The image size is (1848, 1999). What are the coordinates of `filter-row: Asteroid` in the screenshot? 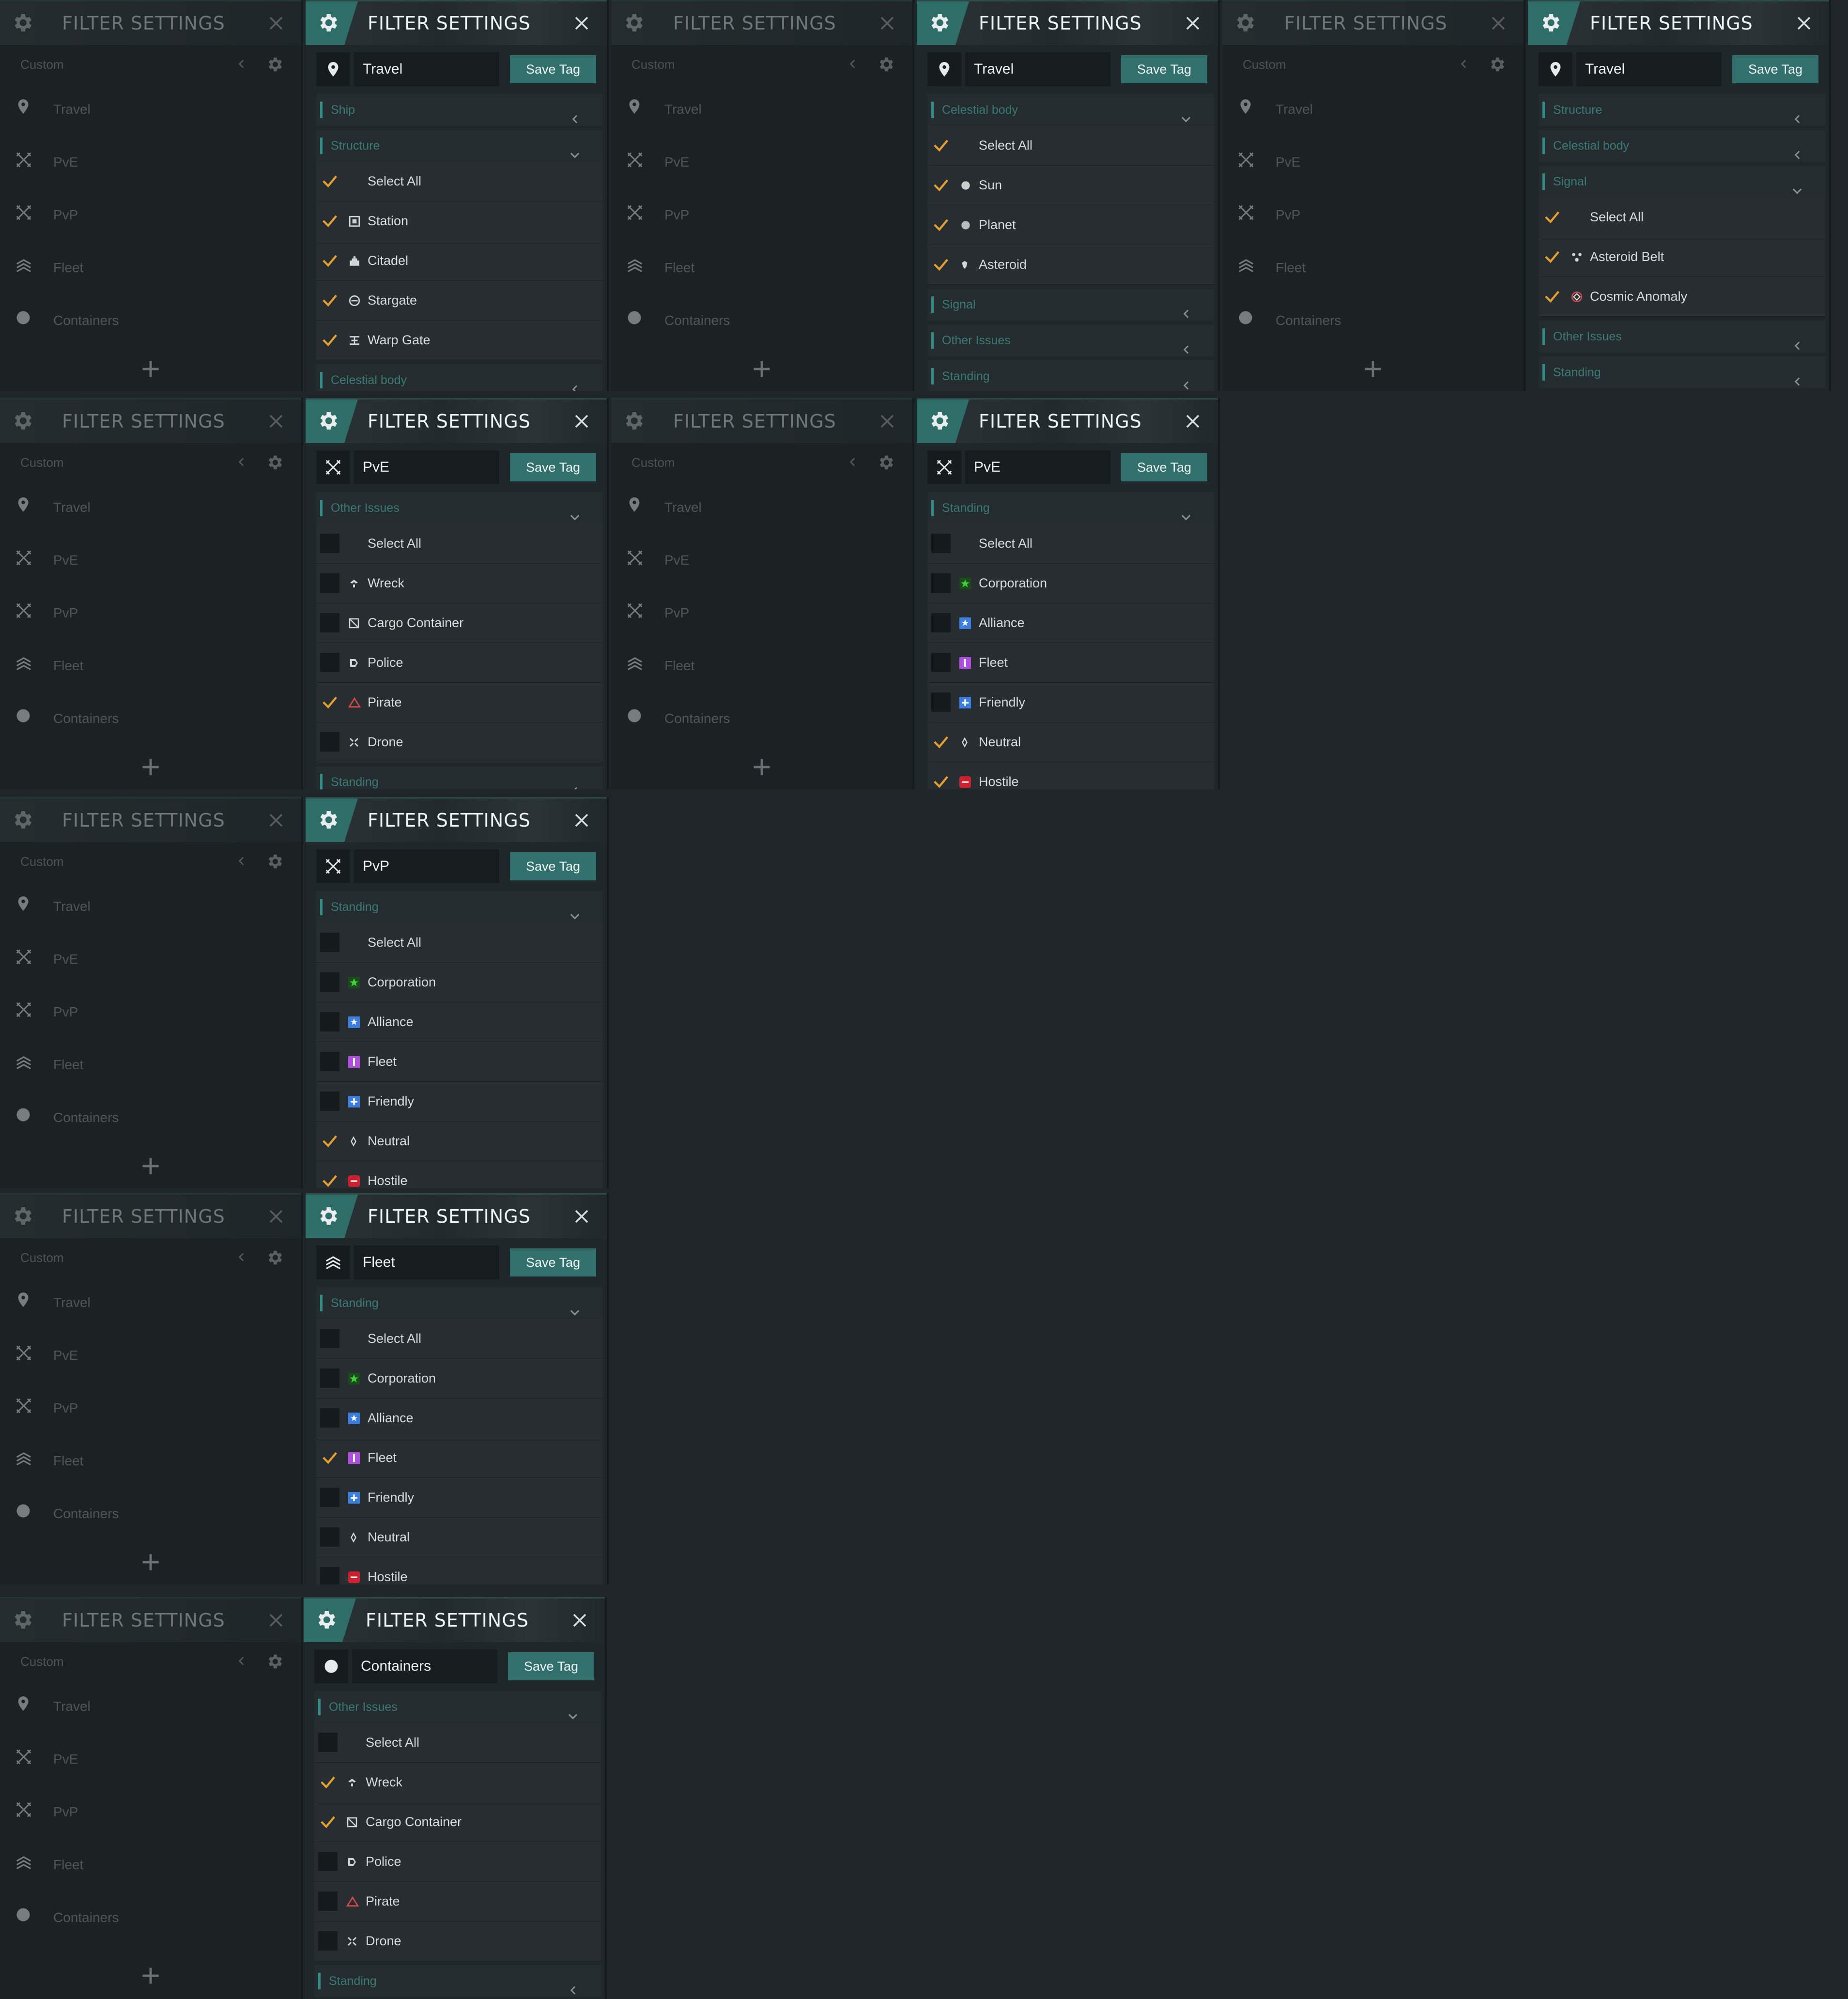 It's located at (1070, 265).